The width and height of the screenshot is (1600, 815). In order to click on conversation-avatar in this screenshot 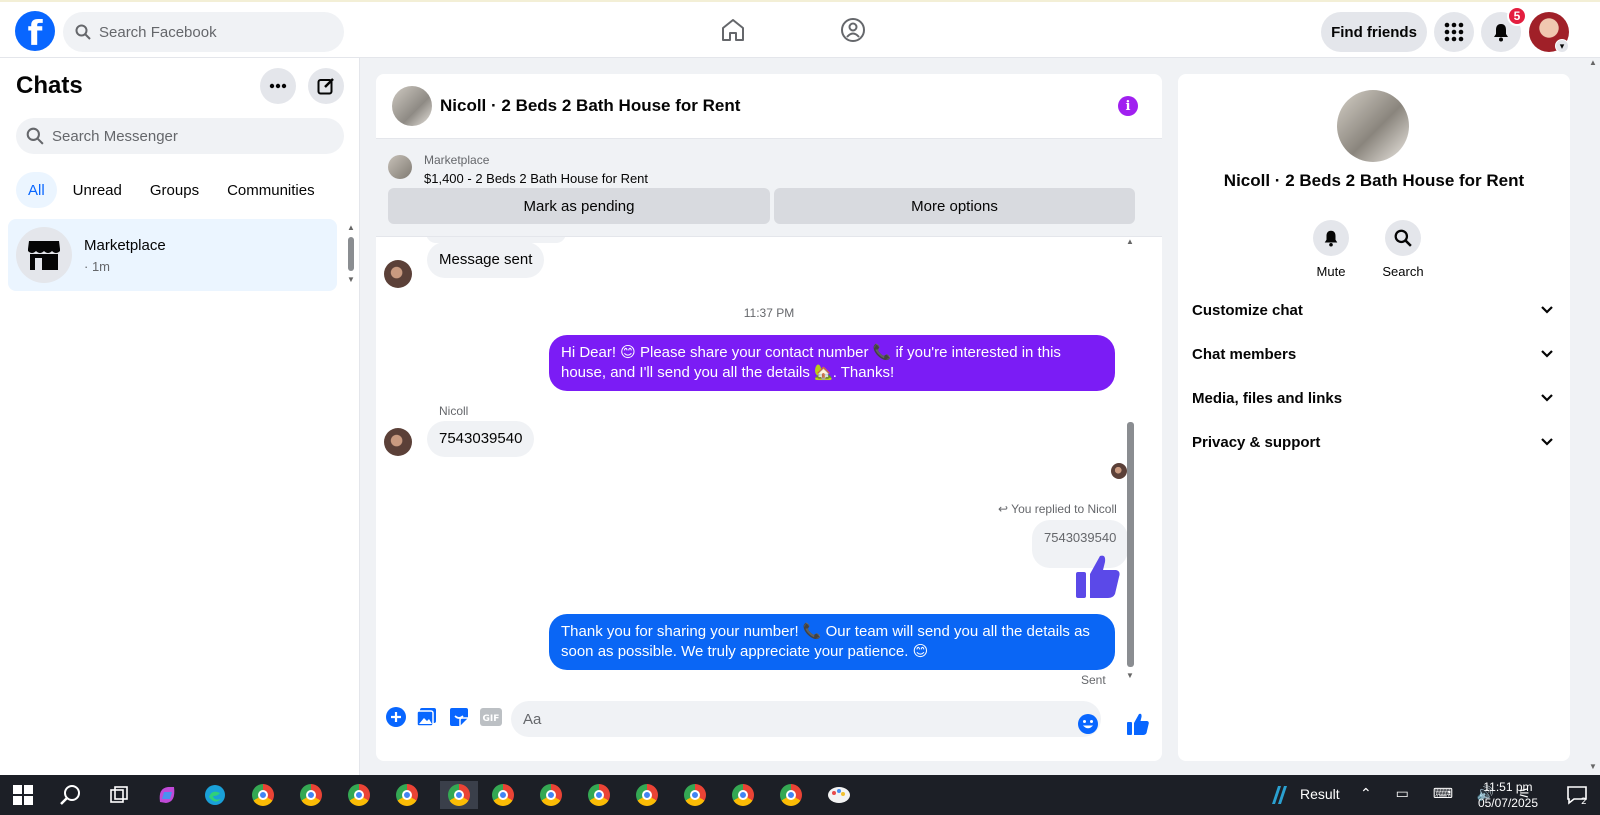, I will do `click(412, 106)`.